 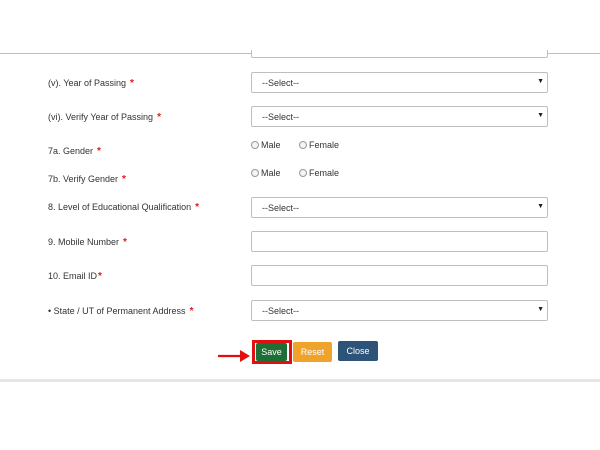 What do you see at coordinates (281, 311) in the screenshot?
I see `state-ut-selected: --Select--` at bounding box center [281, 311].